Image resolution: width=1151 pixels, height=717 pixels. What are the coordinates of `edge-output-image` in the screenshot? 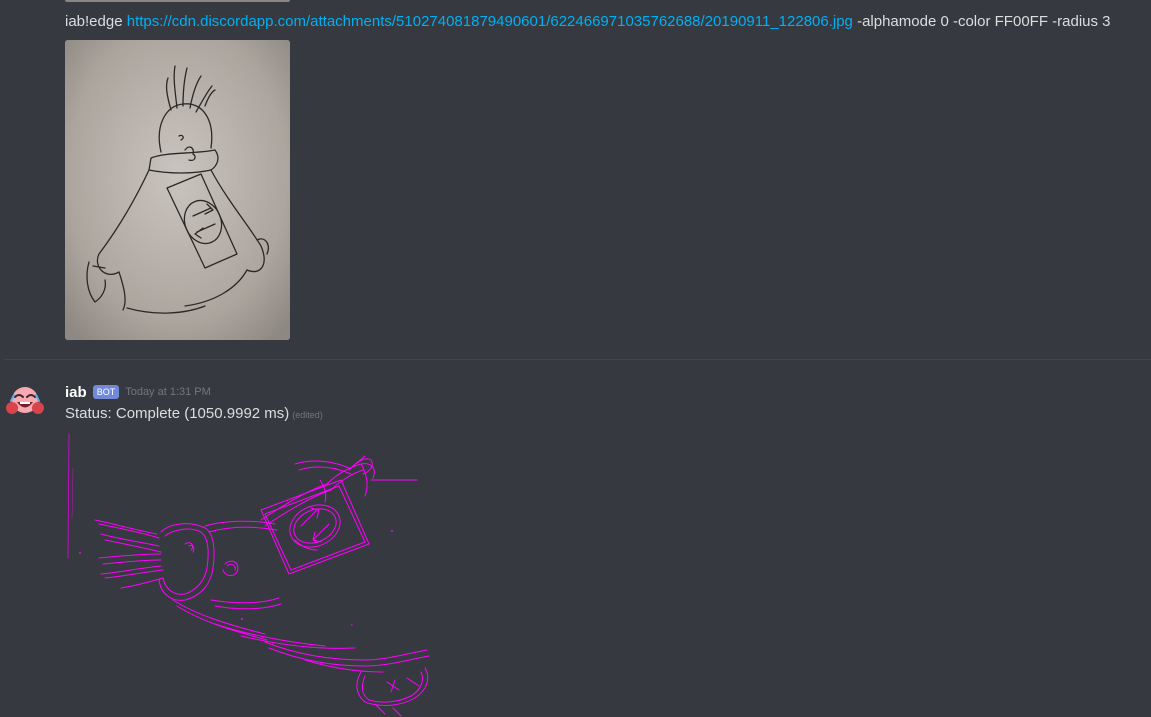 It's located at (255, 572).